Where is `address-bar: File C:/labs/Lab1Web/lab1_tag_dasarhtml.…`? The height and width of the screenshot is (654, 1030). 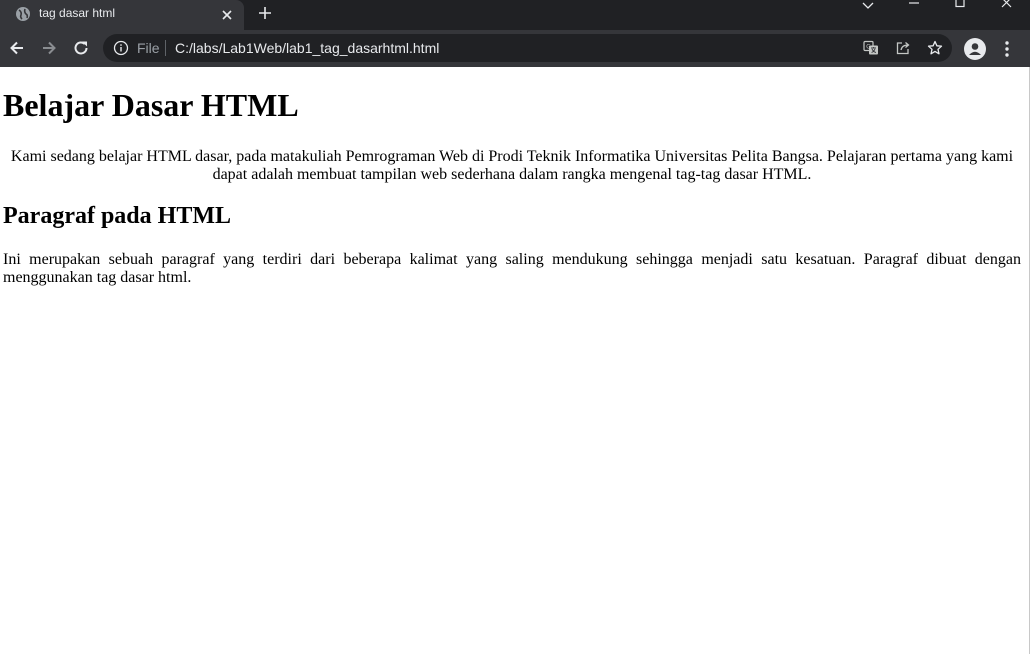 address-bar: File C:/labs/Lab1Web/lab1_tag_dasarhtml.… is located at coordinates (527, 48).